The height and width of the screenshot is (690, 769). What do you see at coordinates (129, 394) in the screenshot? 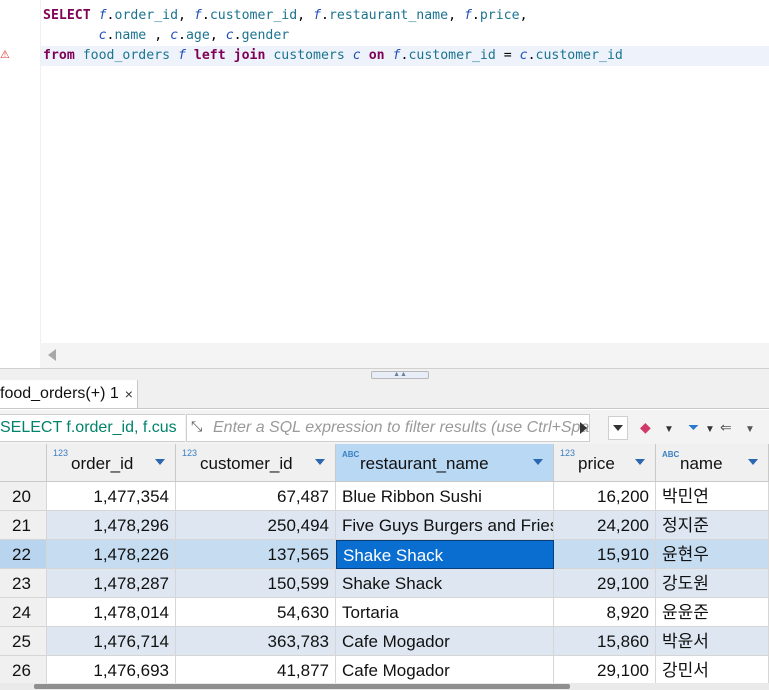
I see `close-icon: ×` at bounding box center [129, 394].